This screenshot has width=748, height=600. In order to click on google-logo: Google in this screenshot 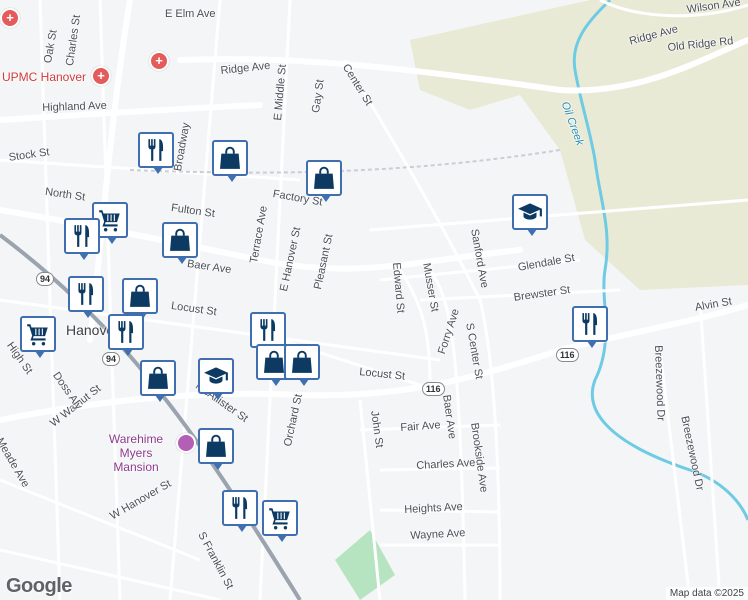, I will do `click(39, 586)`.